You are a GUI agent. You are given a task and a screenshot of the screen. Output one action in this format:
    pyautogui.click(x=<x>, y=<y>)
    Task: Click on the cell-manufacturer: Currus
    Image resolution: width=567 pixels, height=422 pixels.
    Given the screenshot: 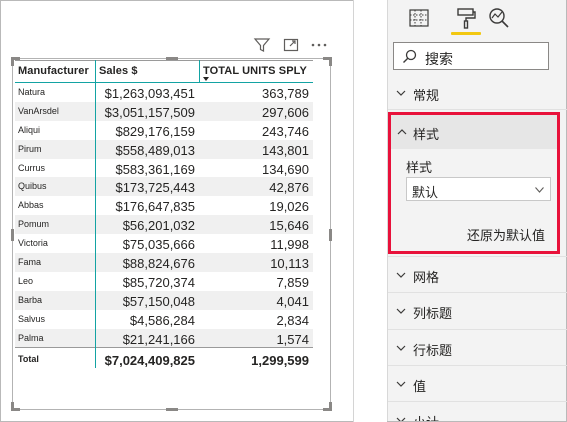 What is the action you would take?
    pyautogui.click(x=32, y=167)
    